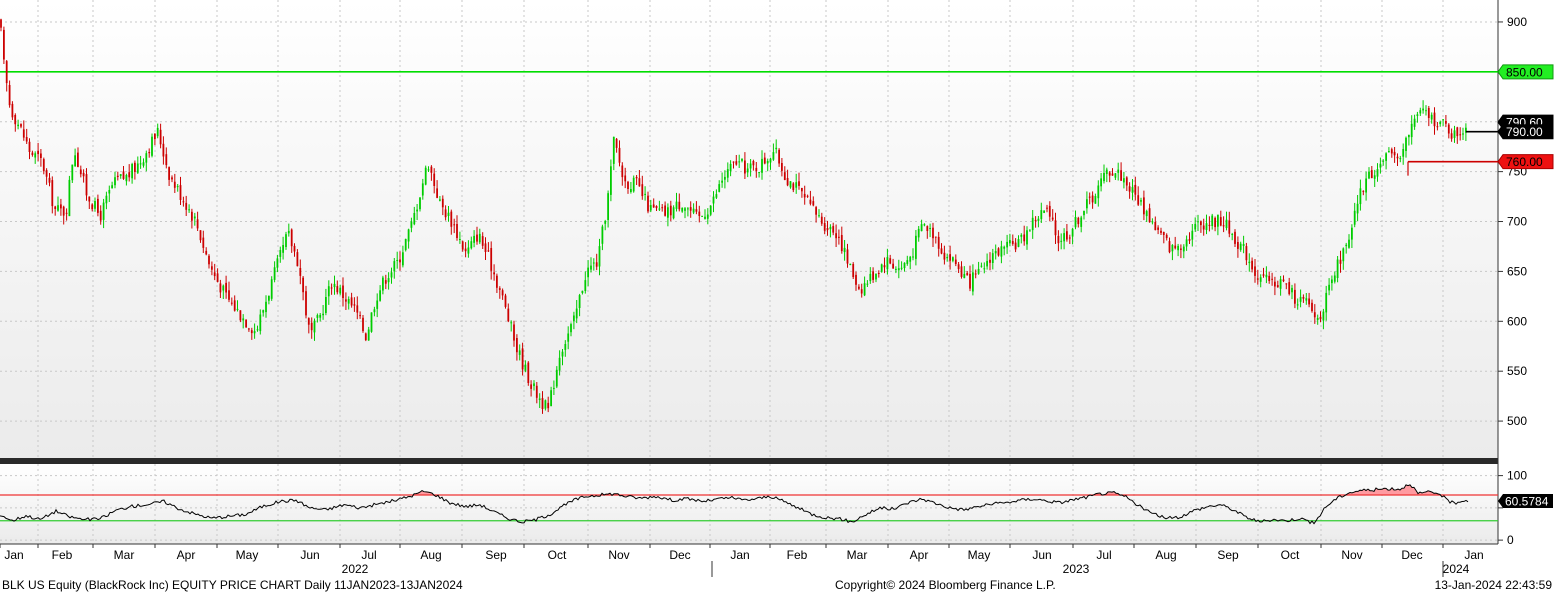 The width and height of the screenshot is (1554, 600). What do you see at coordinates (945, 585) in the screenshot?
I see `footer-copyright: Copyright© 2024 Bloomberg Finance L.P.` at bounding box center [945, 585].